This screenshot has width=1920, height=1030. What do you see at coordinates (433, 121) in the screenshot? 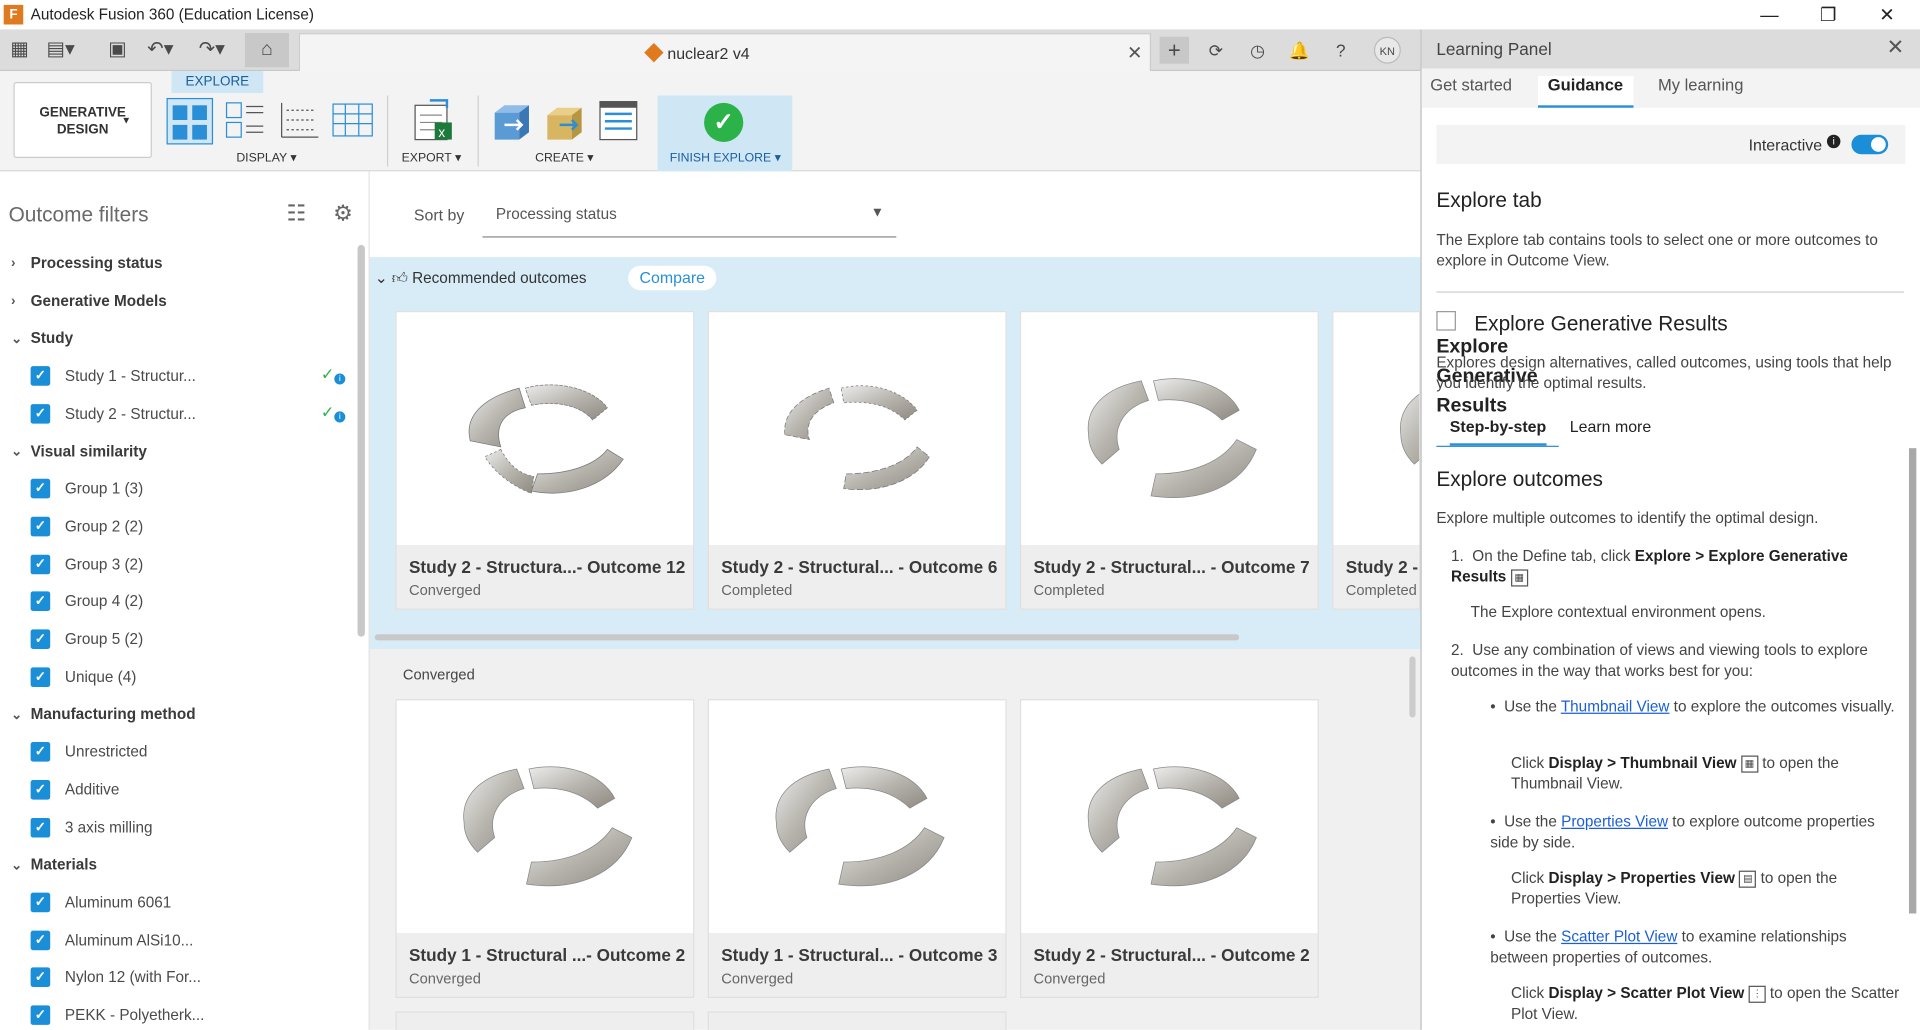
I see `export-excel-icon: x` at bounding box center [433, 121].